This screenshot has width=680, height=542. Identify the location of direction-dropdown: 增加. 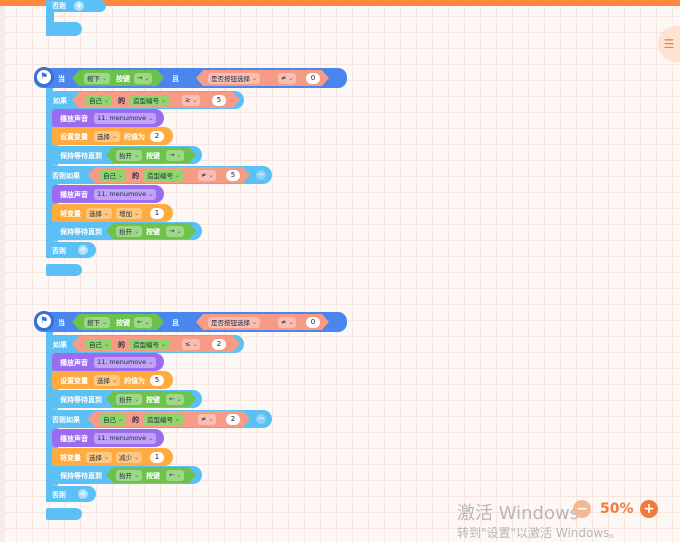
(129, 213).